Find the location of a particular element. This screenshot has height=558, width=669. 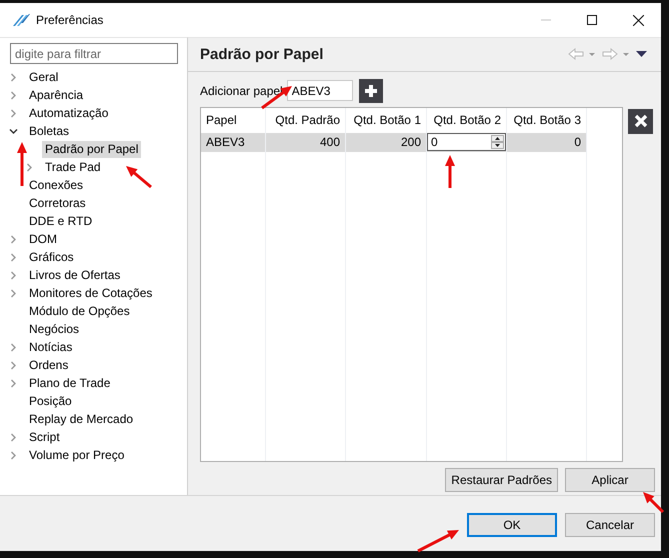

tree-item: Trade Pad is located at coordinates (73, 167).